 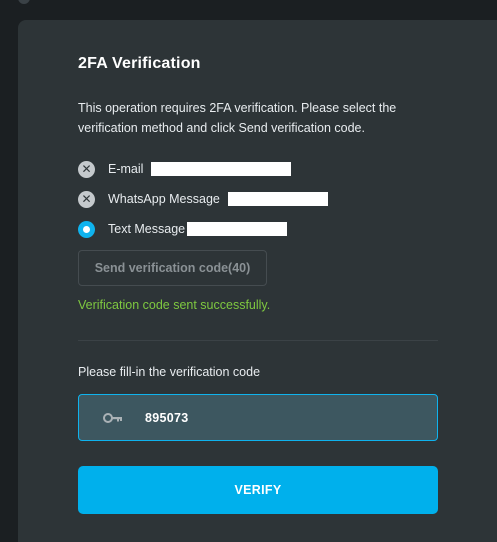 I want to click on method-option-text: Text Message, so click(x=183, y=229).